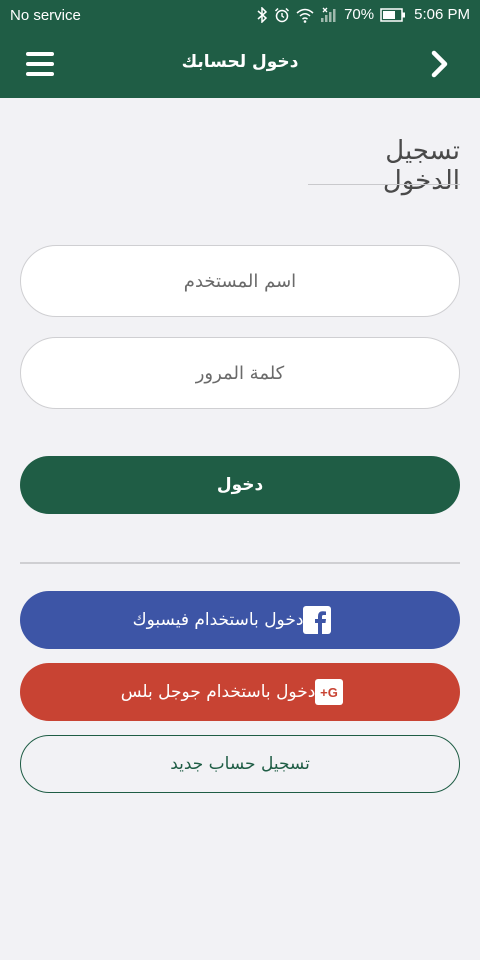  I want to click on signal-icon, so click(328, 14).